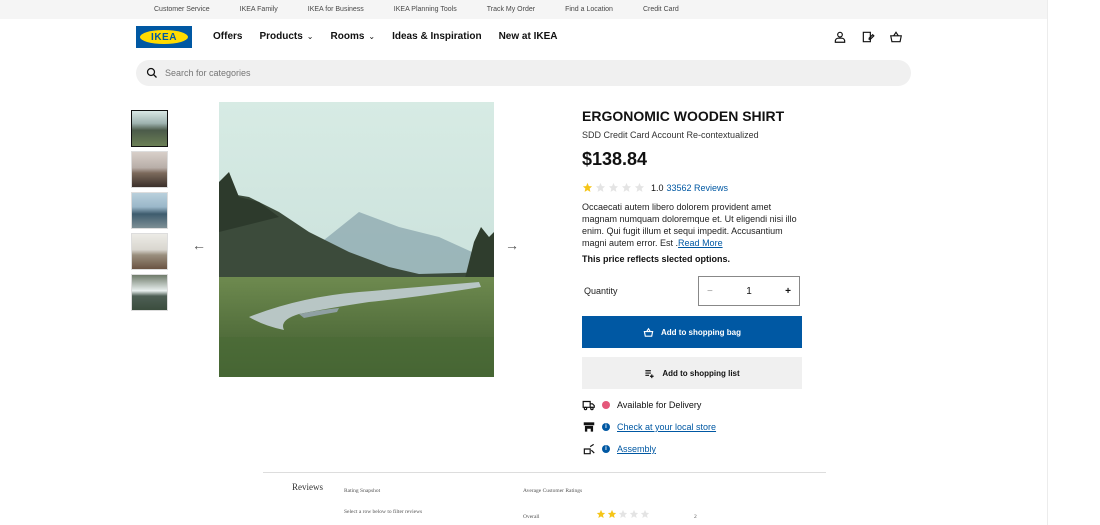 The width and height of the screenshot is (1100, 525). I want to click on quantity-stepper: − 1 +, so click(749, 291).